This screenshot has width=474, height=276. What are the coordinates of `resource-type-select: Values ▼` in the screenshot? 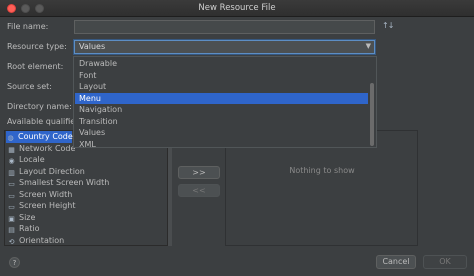 It's located at (224, 47).